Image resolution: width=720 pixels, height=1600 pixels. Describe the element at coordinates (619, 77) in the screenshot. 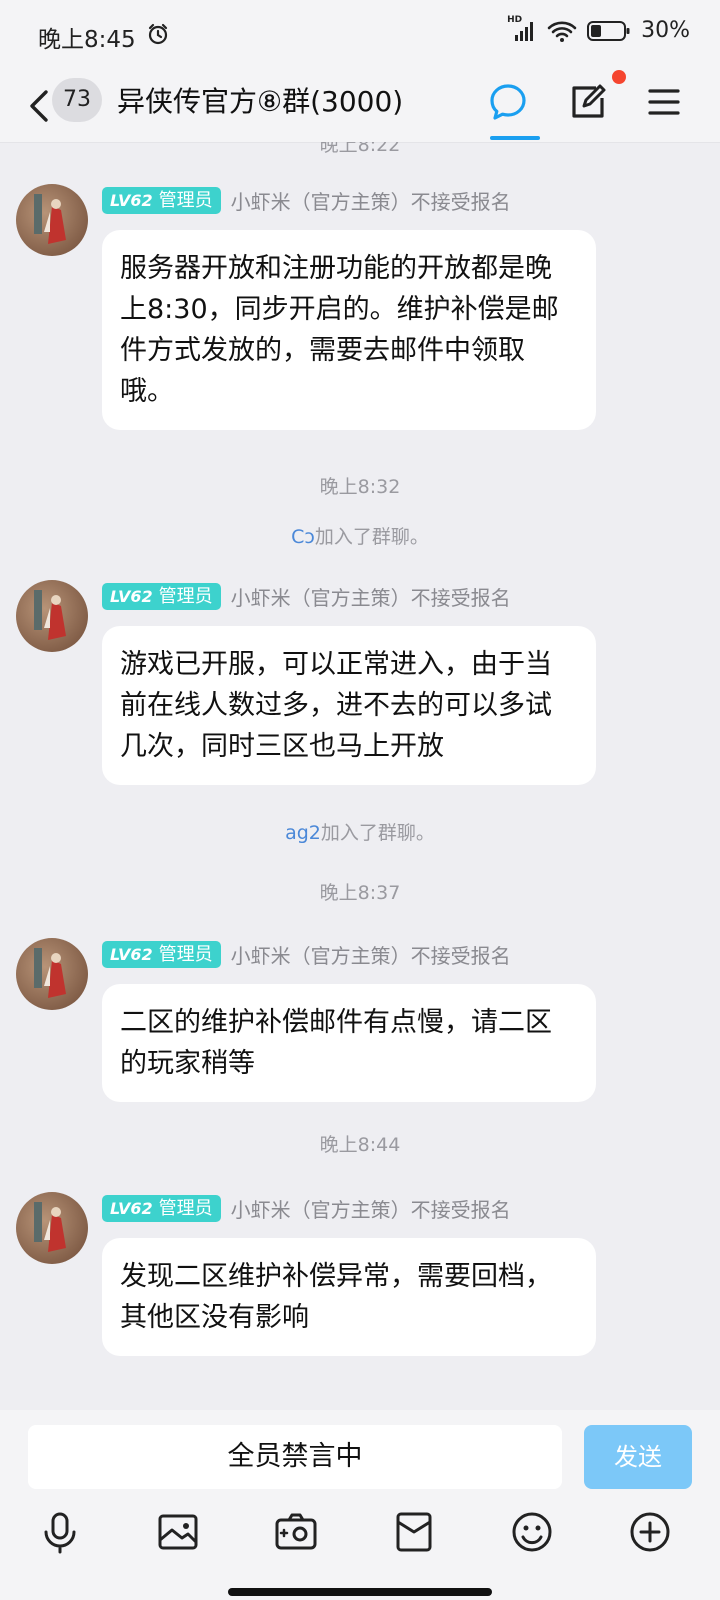

I see `notification-dot` at that location.